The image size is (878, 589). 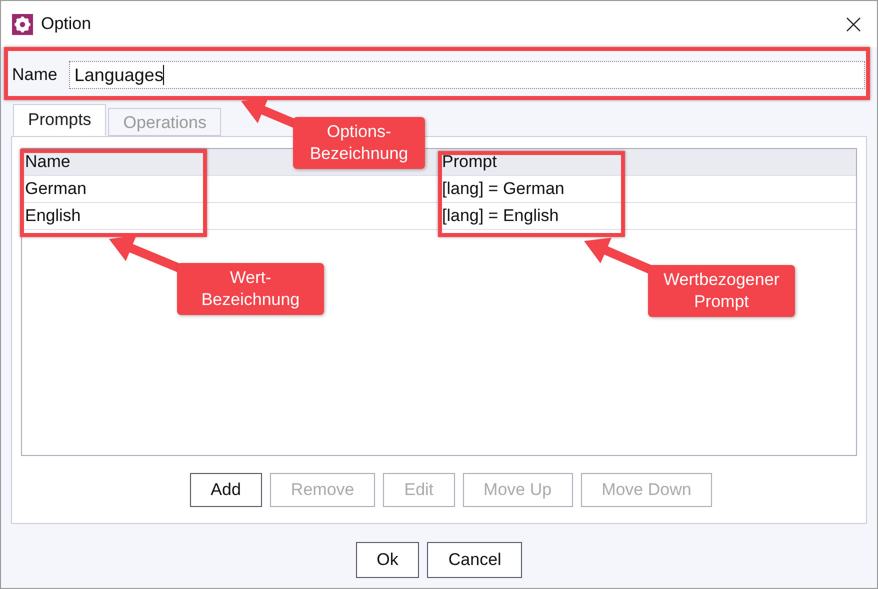 What do you see at coordinates (53, 216) in the screenshot?
I see `table-cell-text: English` at bounding box center [53, 216].